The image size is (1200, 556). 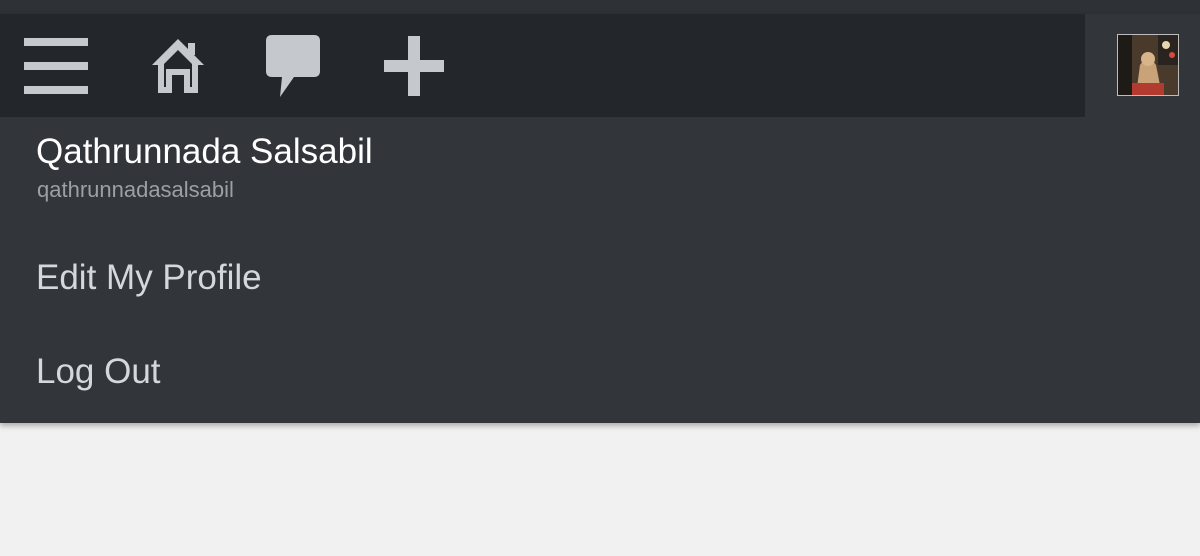 I want to click on avatar-image, so click(x=1148, y=65).